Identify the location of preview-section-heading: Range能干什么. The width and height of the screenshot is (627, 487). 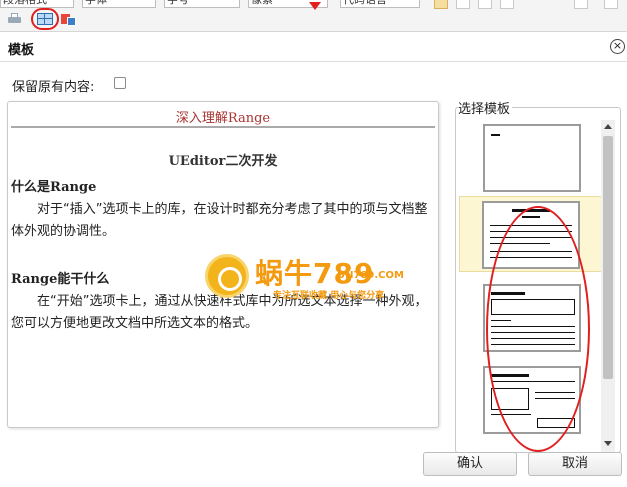
(60, 279).